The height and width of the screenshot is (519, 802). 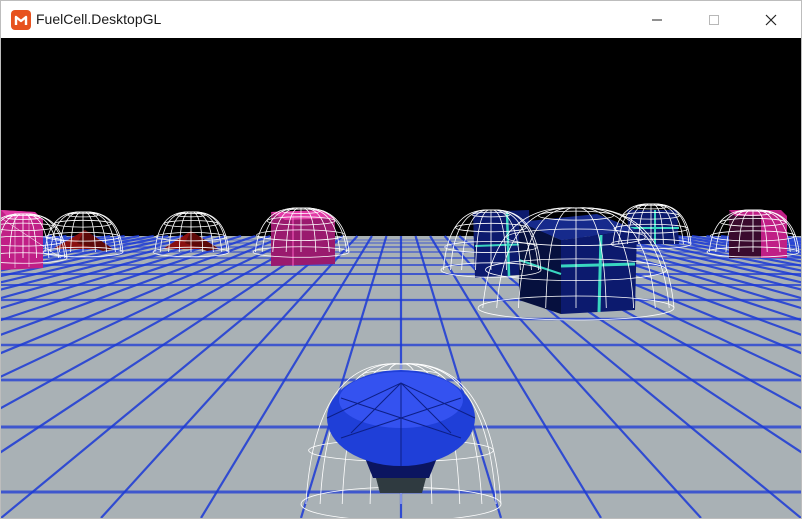 I want to click on close-icon, so click(x=771, y=19).